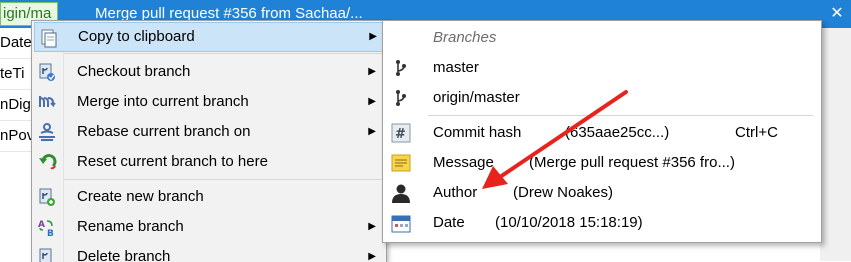 This screenshot has height=262, width=851. Describe the element at coordinates (136, 36) in the screenshot. I see `menu-item-label: Copy to clipboard` at that location.